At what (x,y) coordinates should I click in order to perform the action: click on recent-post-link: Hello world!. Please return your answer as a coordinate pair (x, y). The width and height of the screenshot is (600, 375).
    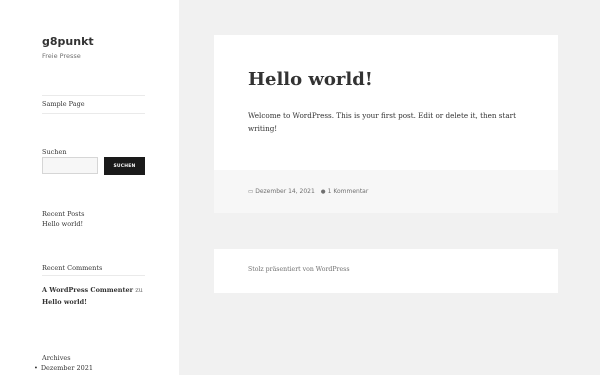
    Looking at the image, I should click on (62, 224).